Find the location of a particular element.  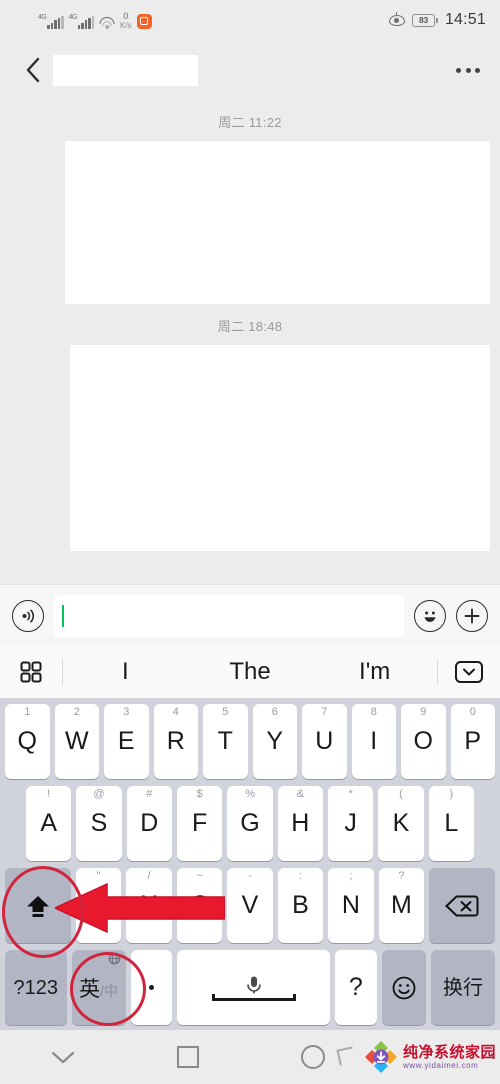

key-m: ? M is located at coordinates (401, 905).